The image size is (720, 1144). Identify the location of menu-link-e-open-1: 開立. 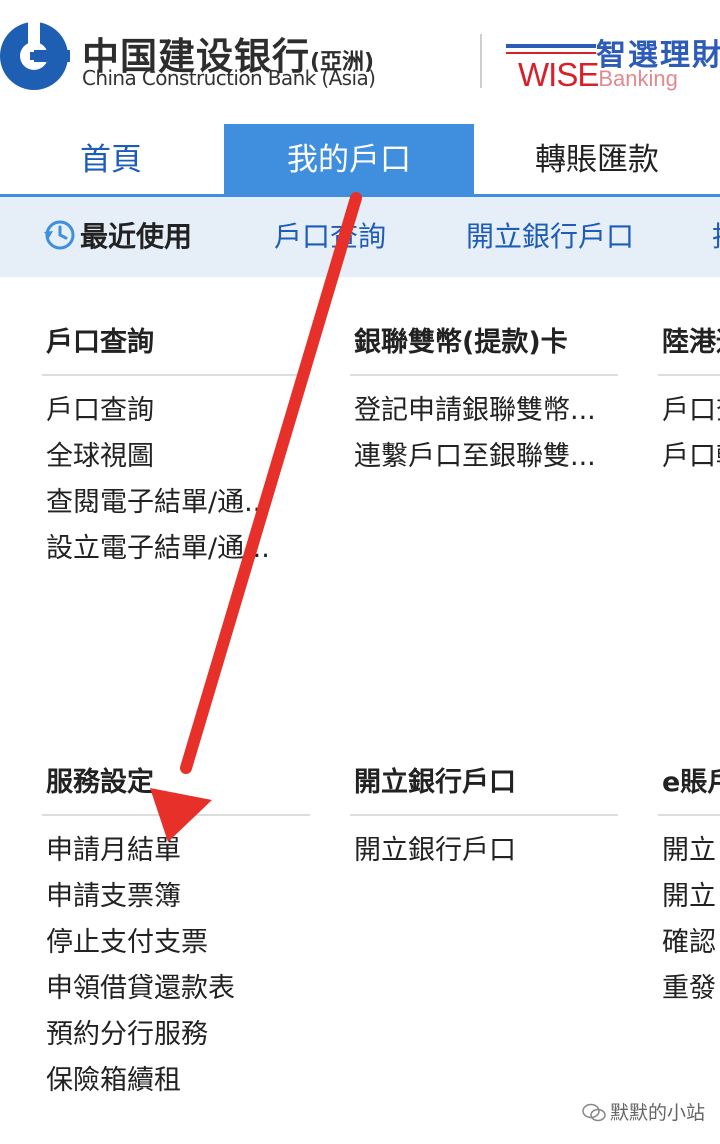
(691, 847).